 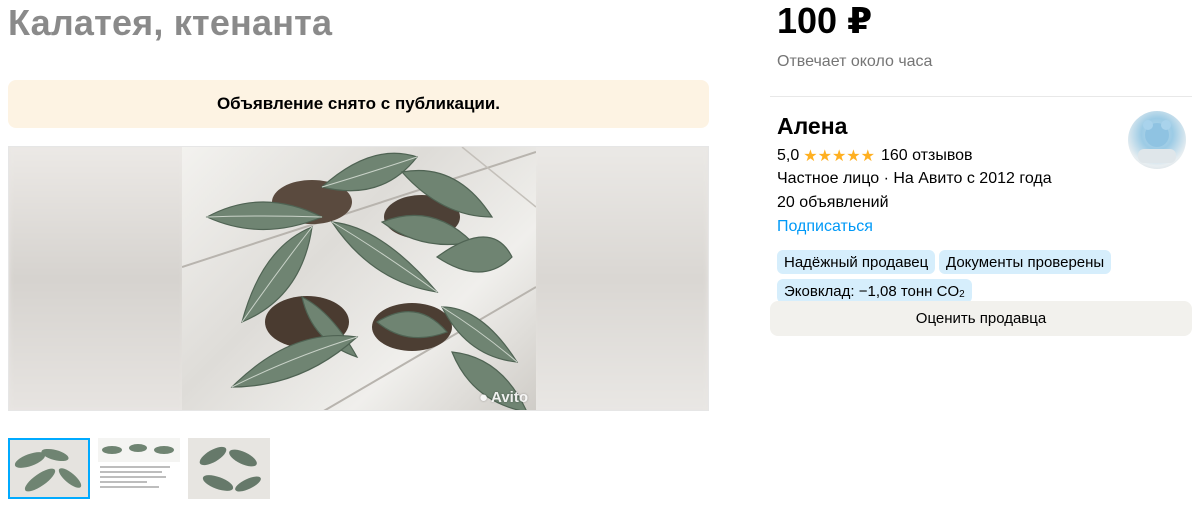 I want to click on seller-name: Алена, so click(x=812, y=126).